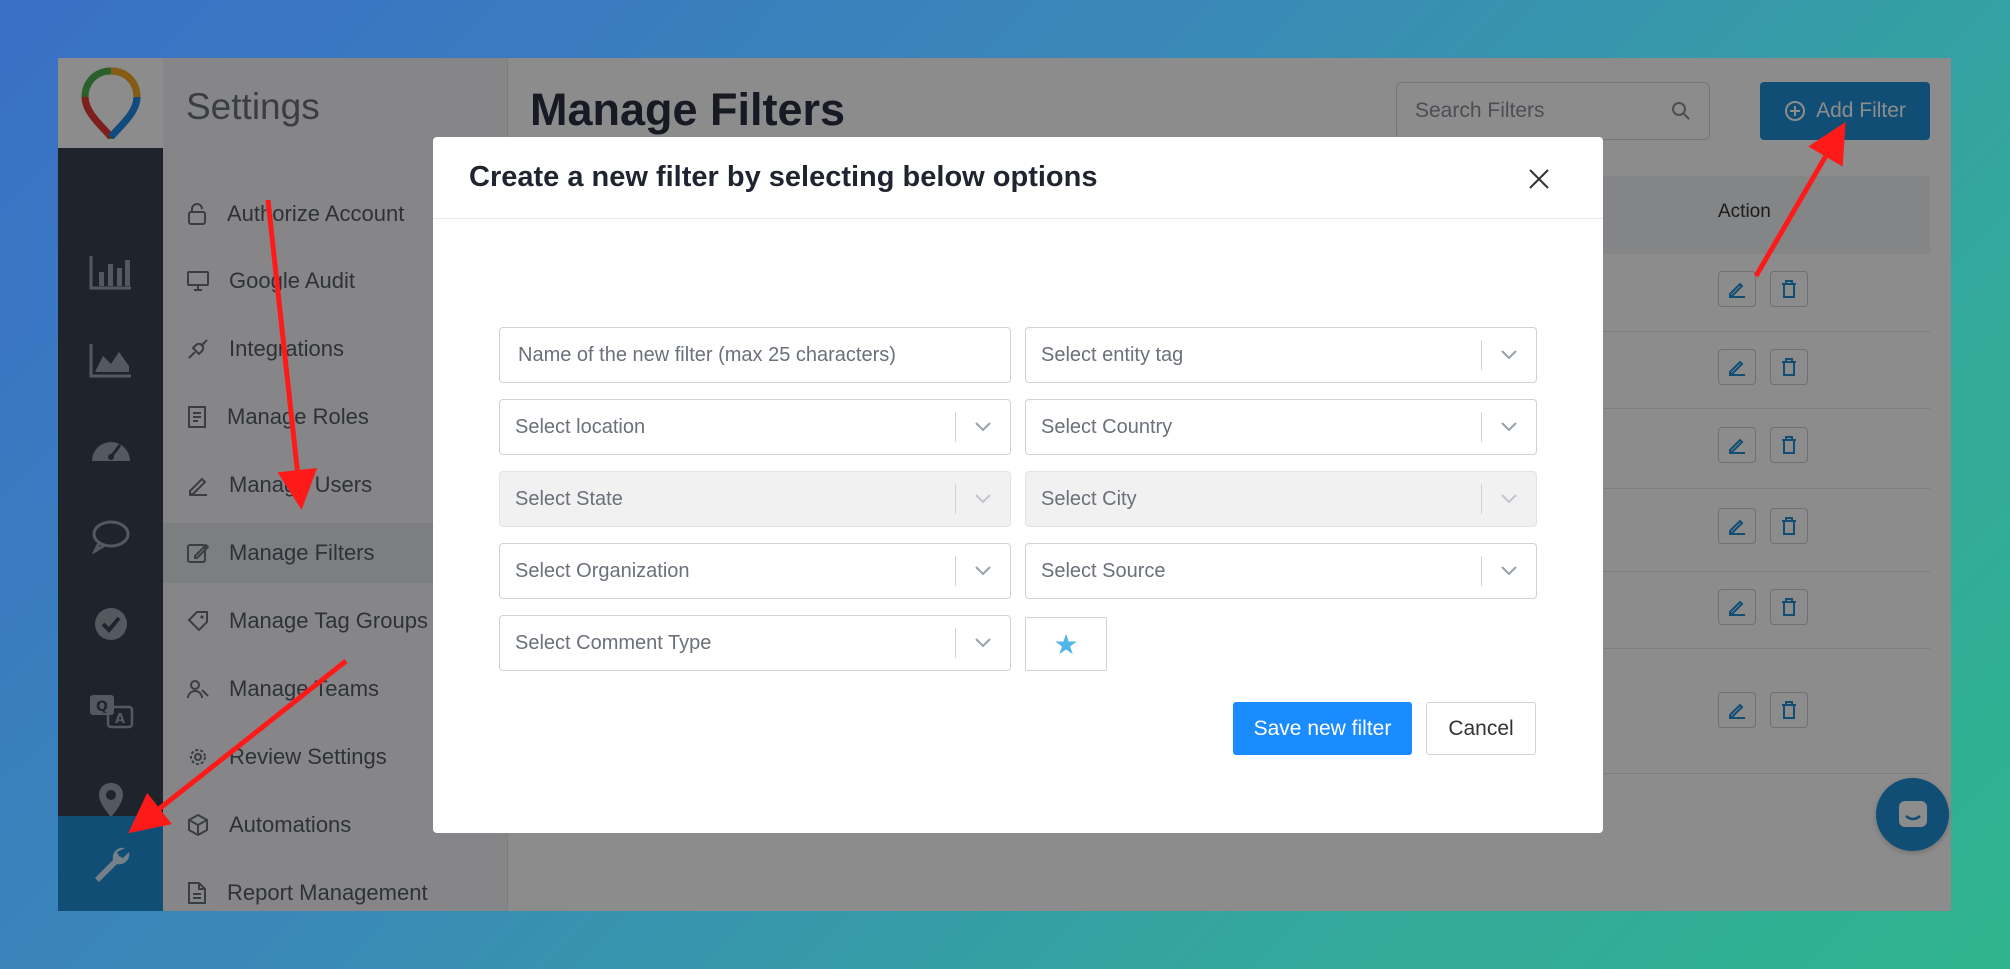  I want to click on city-select: Select City, so click(1281, 499).